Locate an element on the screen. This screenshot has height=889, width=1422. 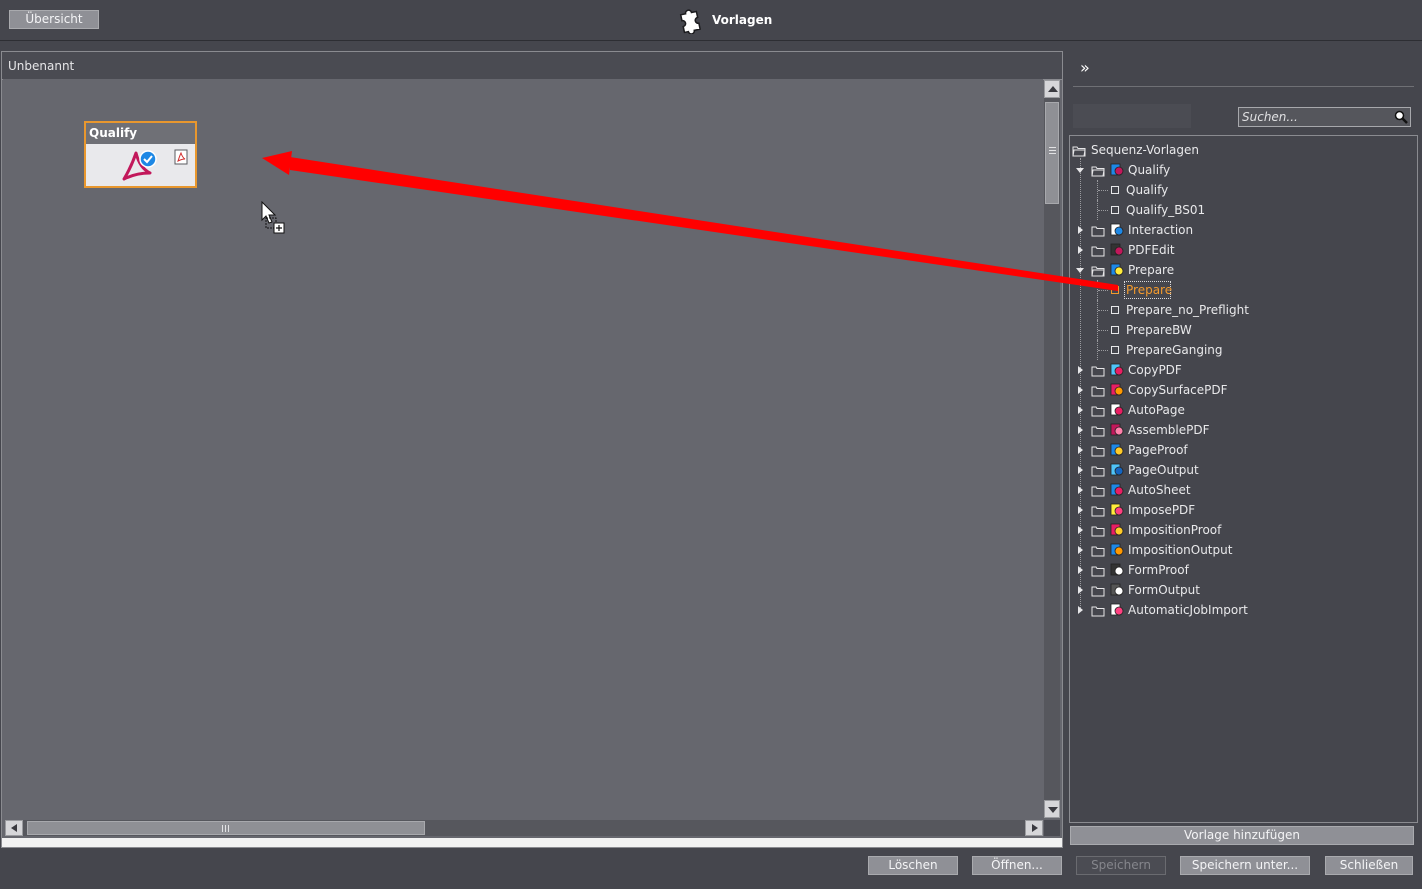
tree-template-item: PrepareGanging is located at coordinates (1242, 350).